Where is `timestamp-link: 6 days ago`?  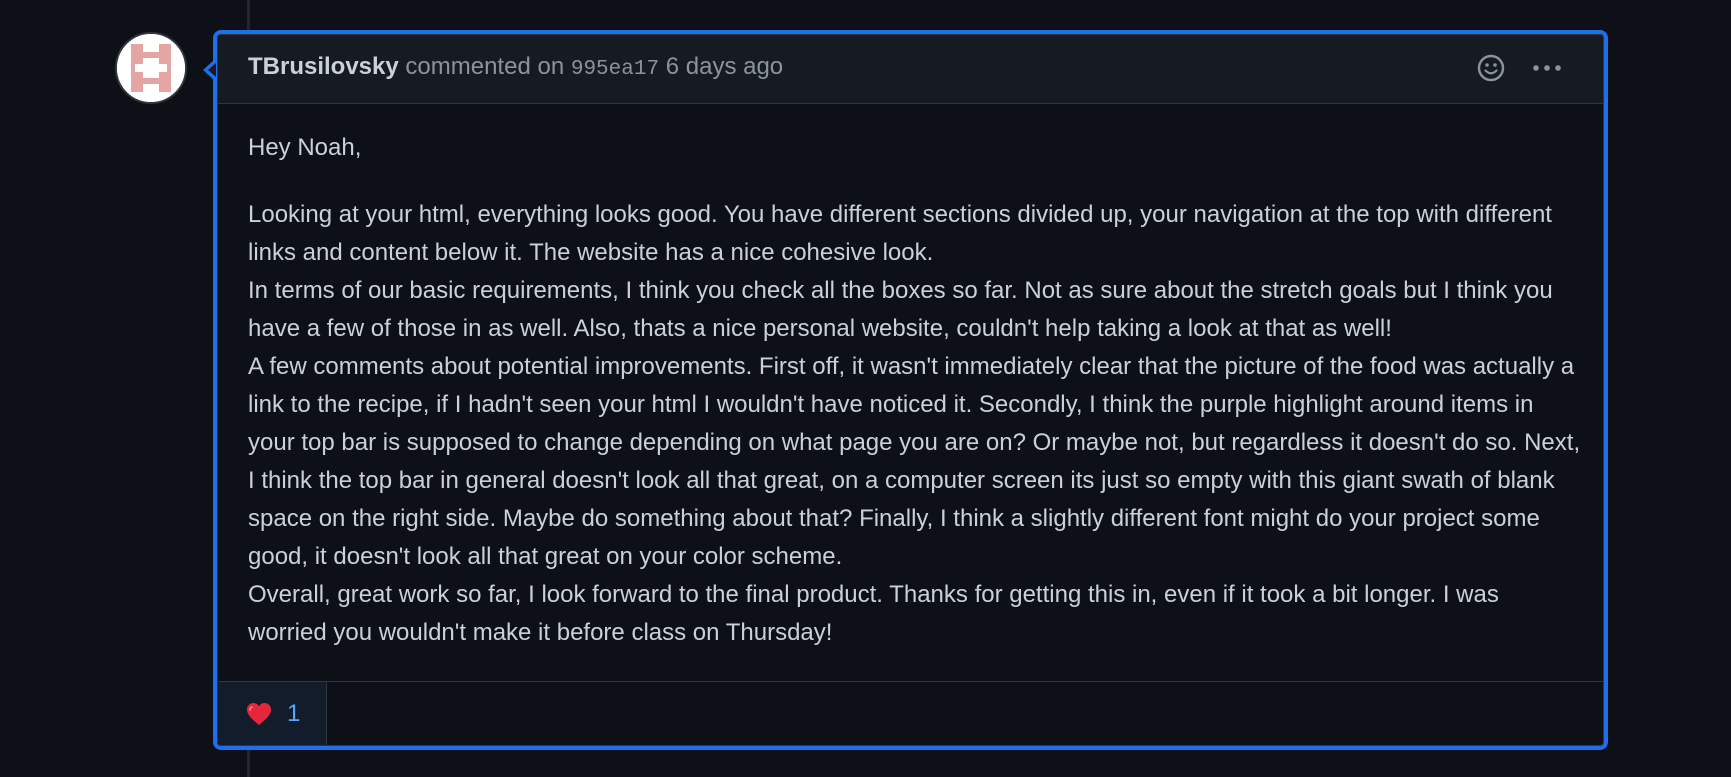 timestamp-link: 6 days ago is located at coordinates (724, 66).